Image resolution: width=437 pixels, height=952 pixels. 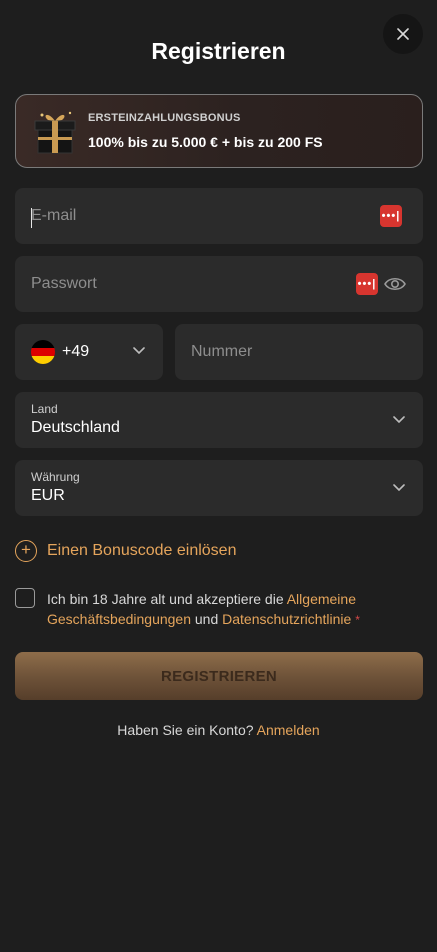 I want to click on germany-flag-icon, so click(x=43, y=352).